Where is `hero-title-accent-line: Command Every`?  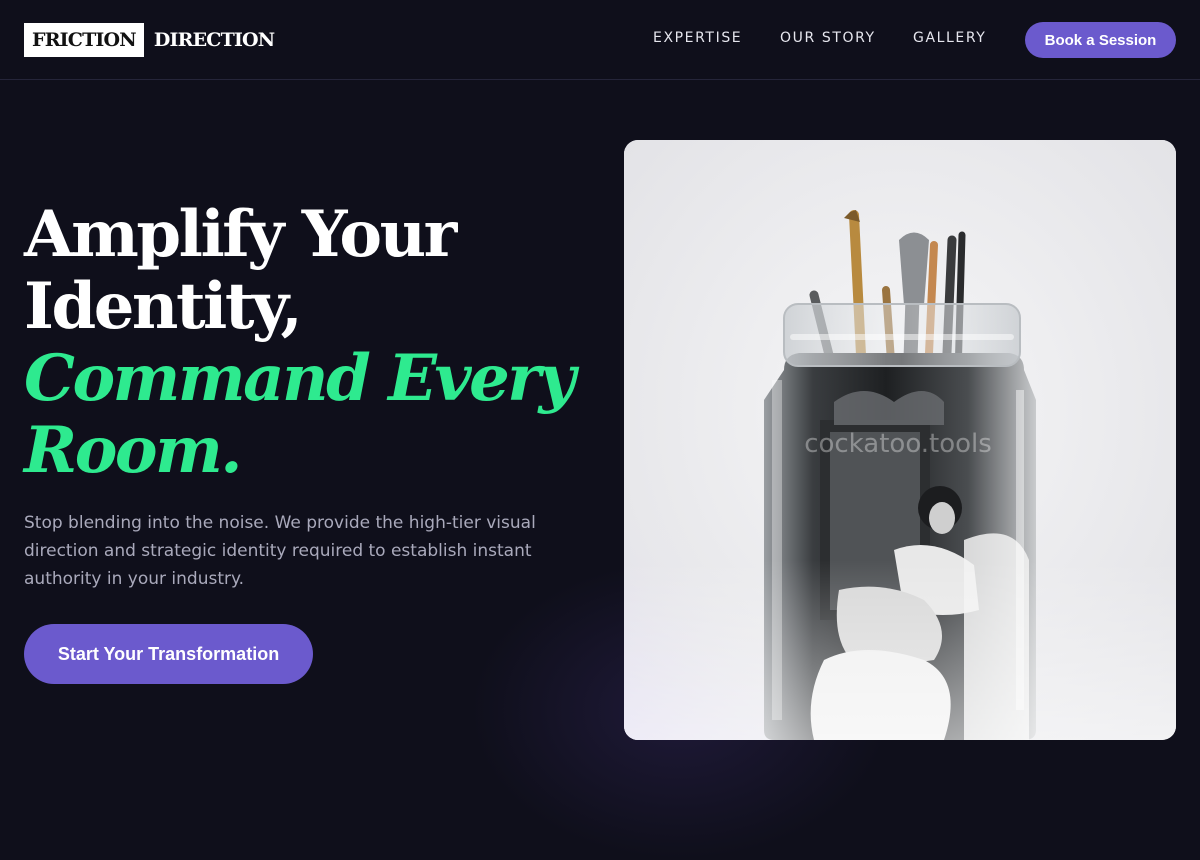 hero-title-accent-line: Command Every is located at coordinates (300, 378).